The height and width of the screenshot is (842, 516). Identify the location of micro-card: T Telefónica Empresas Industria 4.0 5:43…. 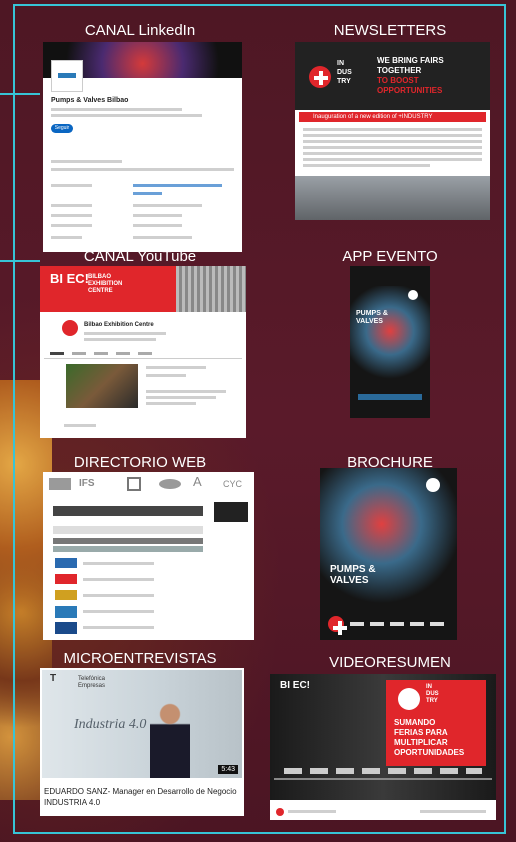
(142, 742).